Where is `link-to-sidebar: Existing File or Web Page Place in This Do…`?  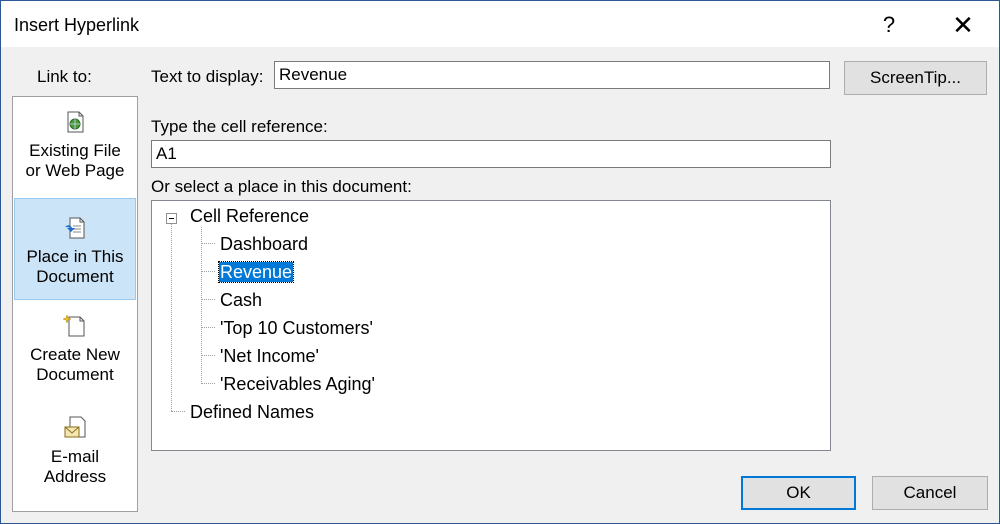 link-to-sidebar: Existing File or Web Page Place in This Do… is located at coordinates (75, 304).